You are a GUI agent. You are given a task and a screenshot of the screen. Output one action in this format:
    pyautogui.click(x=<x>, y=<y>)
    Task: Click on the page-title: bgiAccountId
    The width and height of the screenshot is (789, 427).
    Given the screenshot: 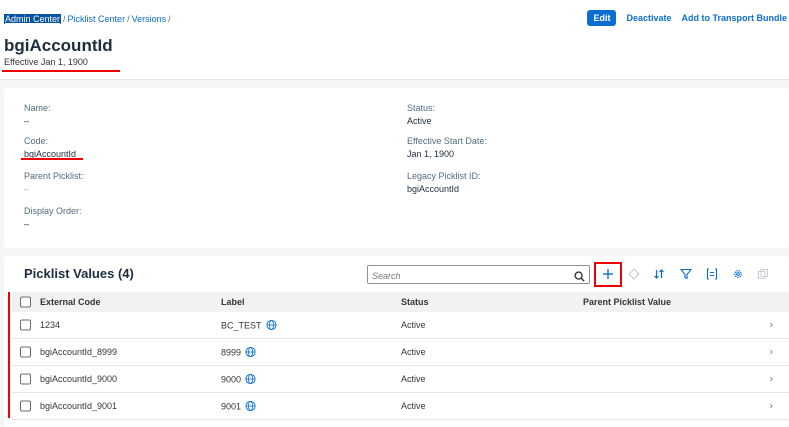 What is the action you would take?
    pyautogui.click(x=58, y=45)
    